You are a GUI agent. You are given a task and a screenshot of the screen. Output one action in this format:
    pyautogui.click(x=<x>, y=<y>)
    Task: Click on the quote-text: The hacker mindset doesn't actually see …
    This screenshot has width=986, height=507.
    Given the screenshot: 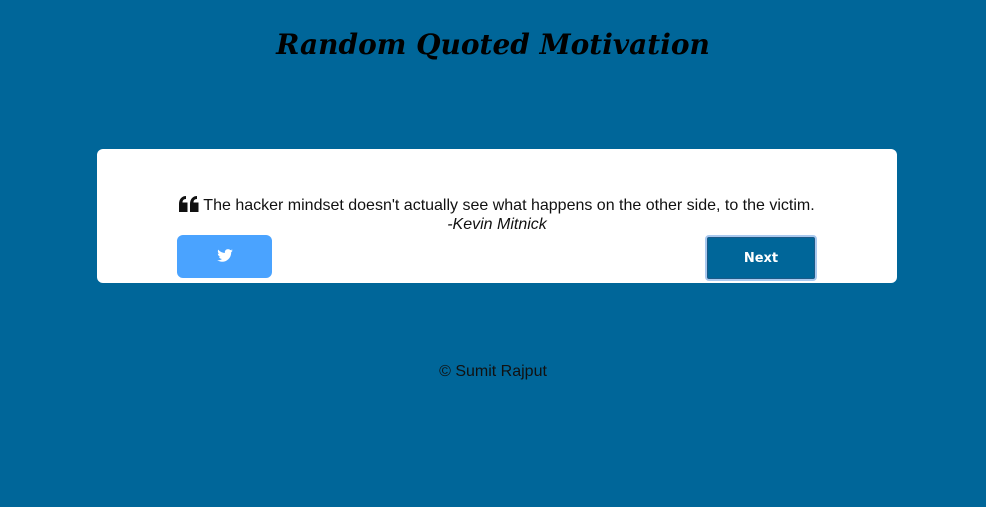 What is the action you would take?
    pyautogui.click(x=509, y=205)
    